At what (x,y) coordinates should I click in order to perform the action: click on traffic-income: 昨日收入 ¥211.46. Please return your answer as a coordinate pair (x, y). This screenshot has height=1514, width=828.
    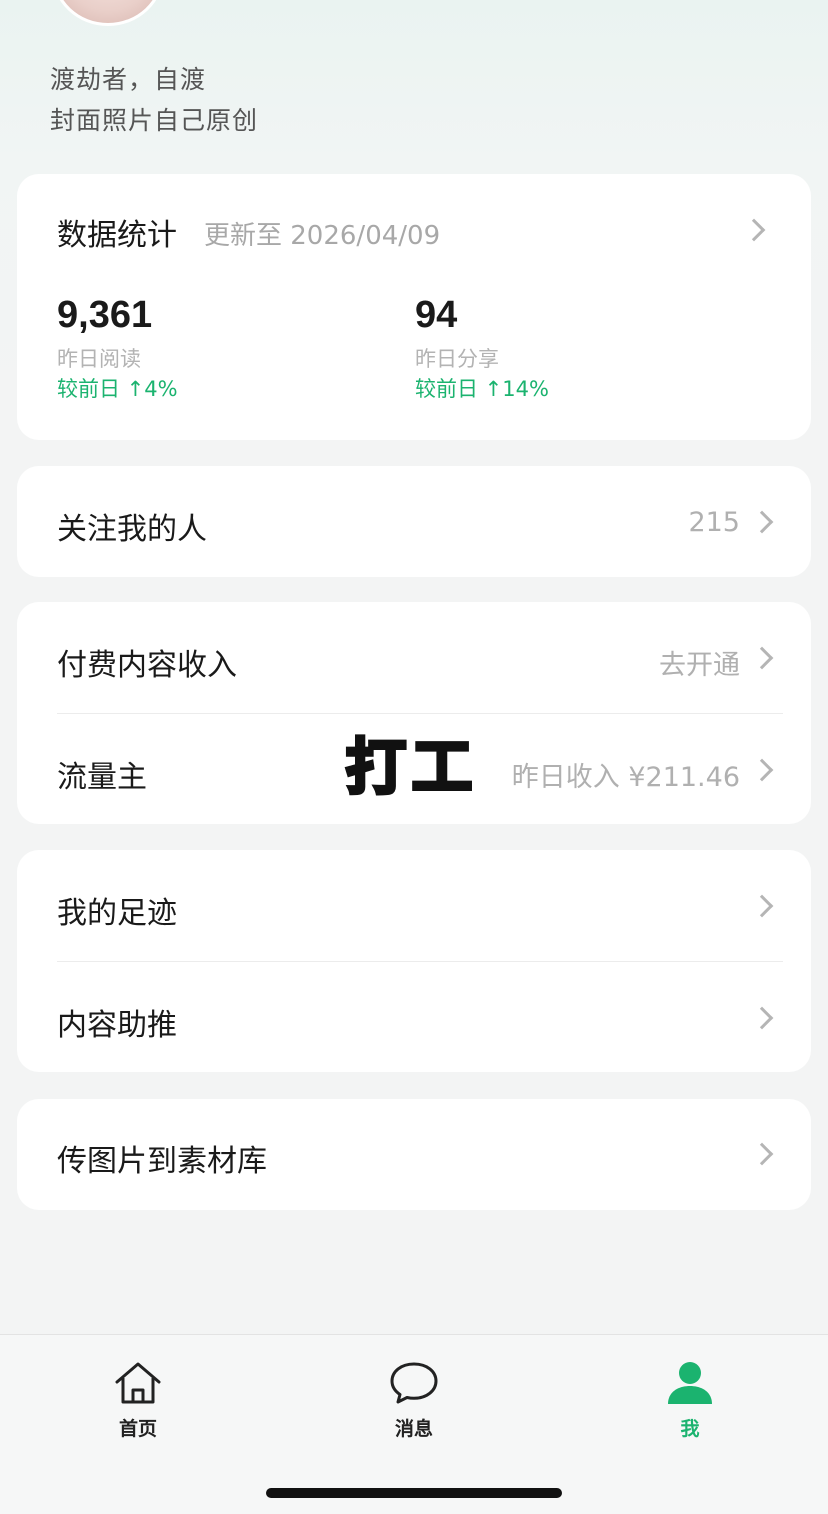
    Looking at the image, I should click on (610, 774).